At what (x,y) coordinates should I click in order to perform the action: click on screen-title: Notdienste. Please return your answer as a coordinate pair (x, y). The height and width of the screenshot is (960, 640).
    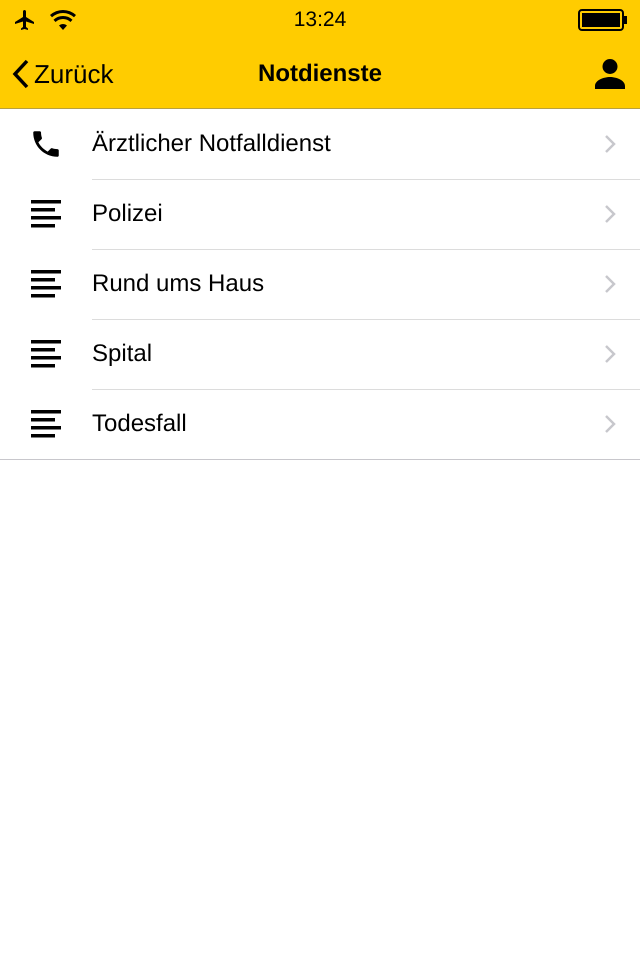
    Looking at the image, I should click on (320, 74).